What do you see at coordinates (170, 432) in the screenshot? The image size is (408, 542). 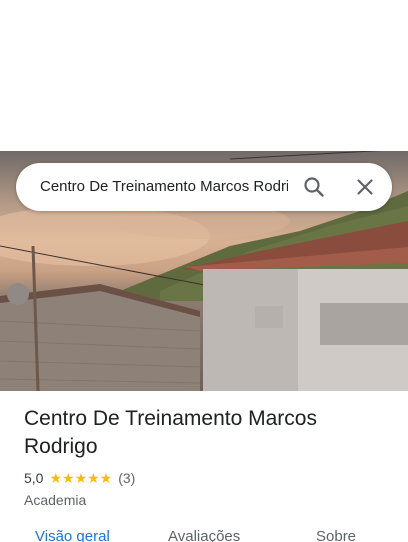 I see `place-title: Centro De Treinamento Marcos Rodrigo` at bounding box center [170, 432].